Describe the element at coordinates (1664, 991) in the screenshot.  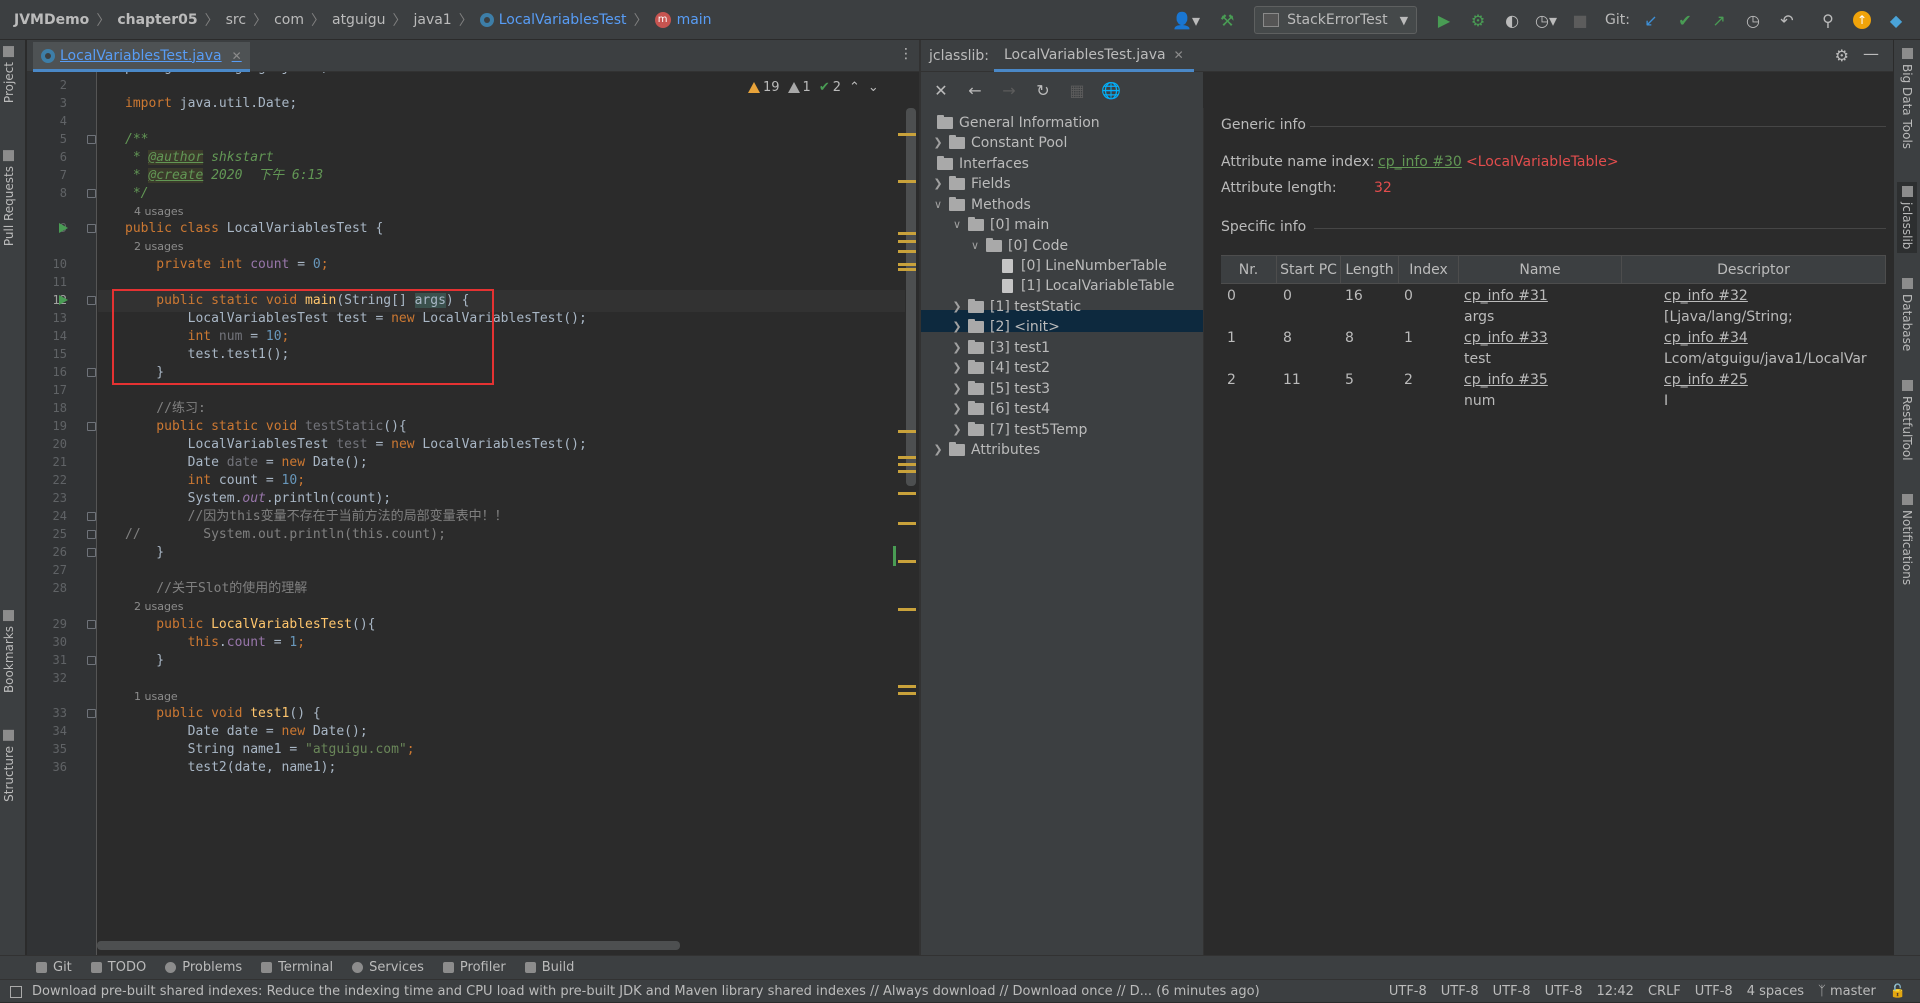
I see `line-separator: CRLF` at that location.